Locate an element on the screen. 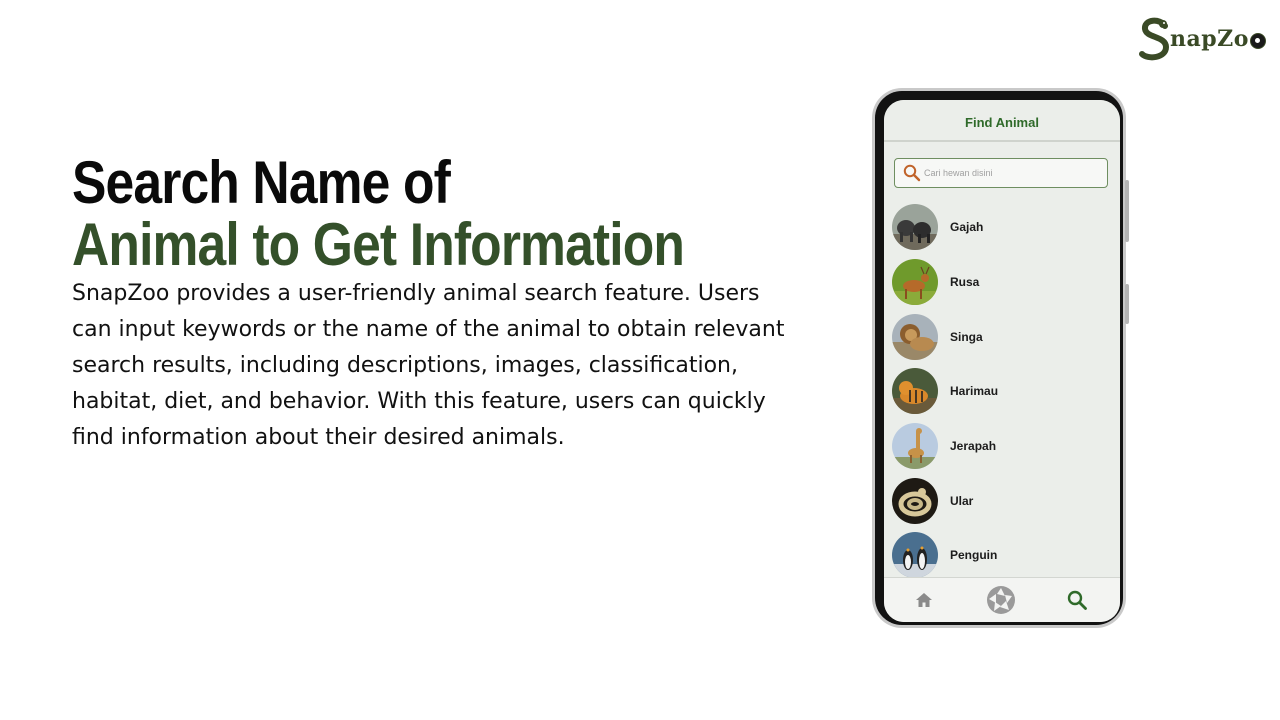 Image resolution: width=1280 pixels, height=720 pixels. list-item: Jerapah is located at coordinates (1002, 446).